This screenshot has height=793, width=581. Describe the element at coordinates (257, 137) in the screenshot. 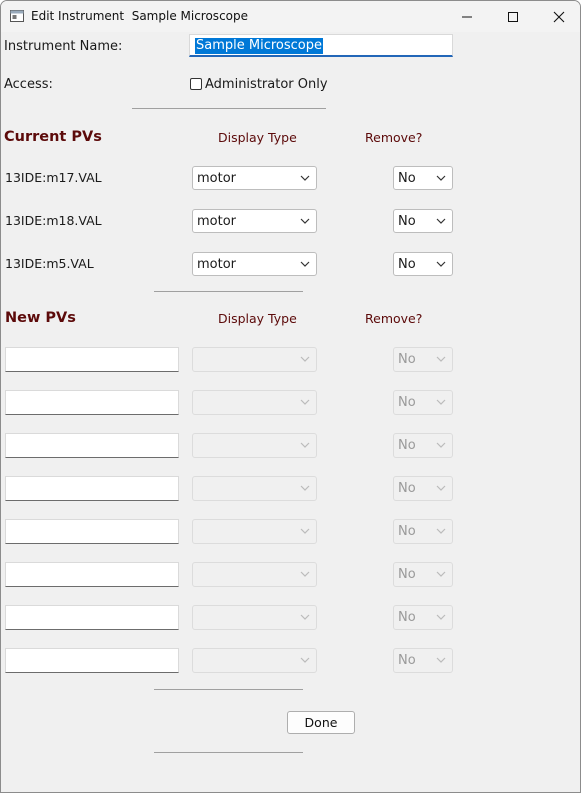

I see `current-display-type-header: Display Type` at that location.